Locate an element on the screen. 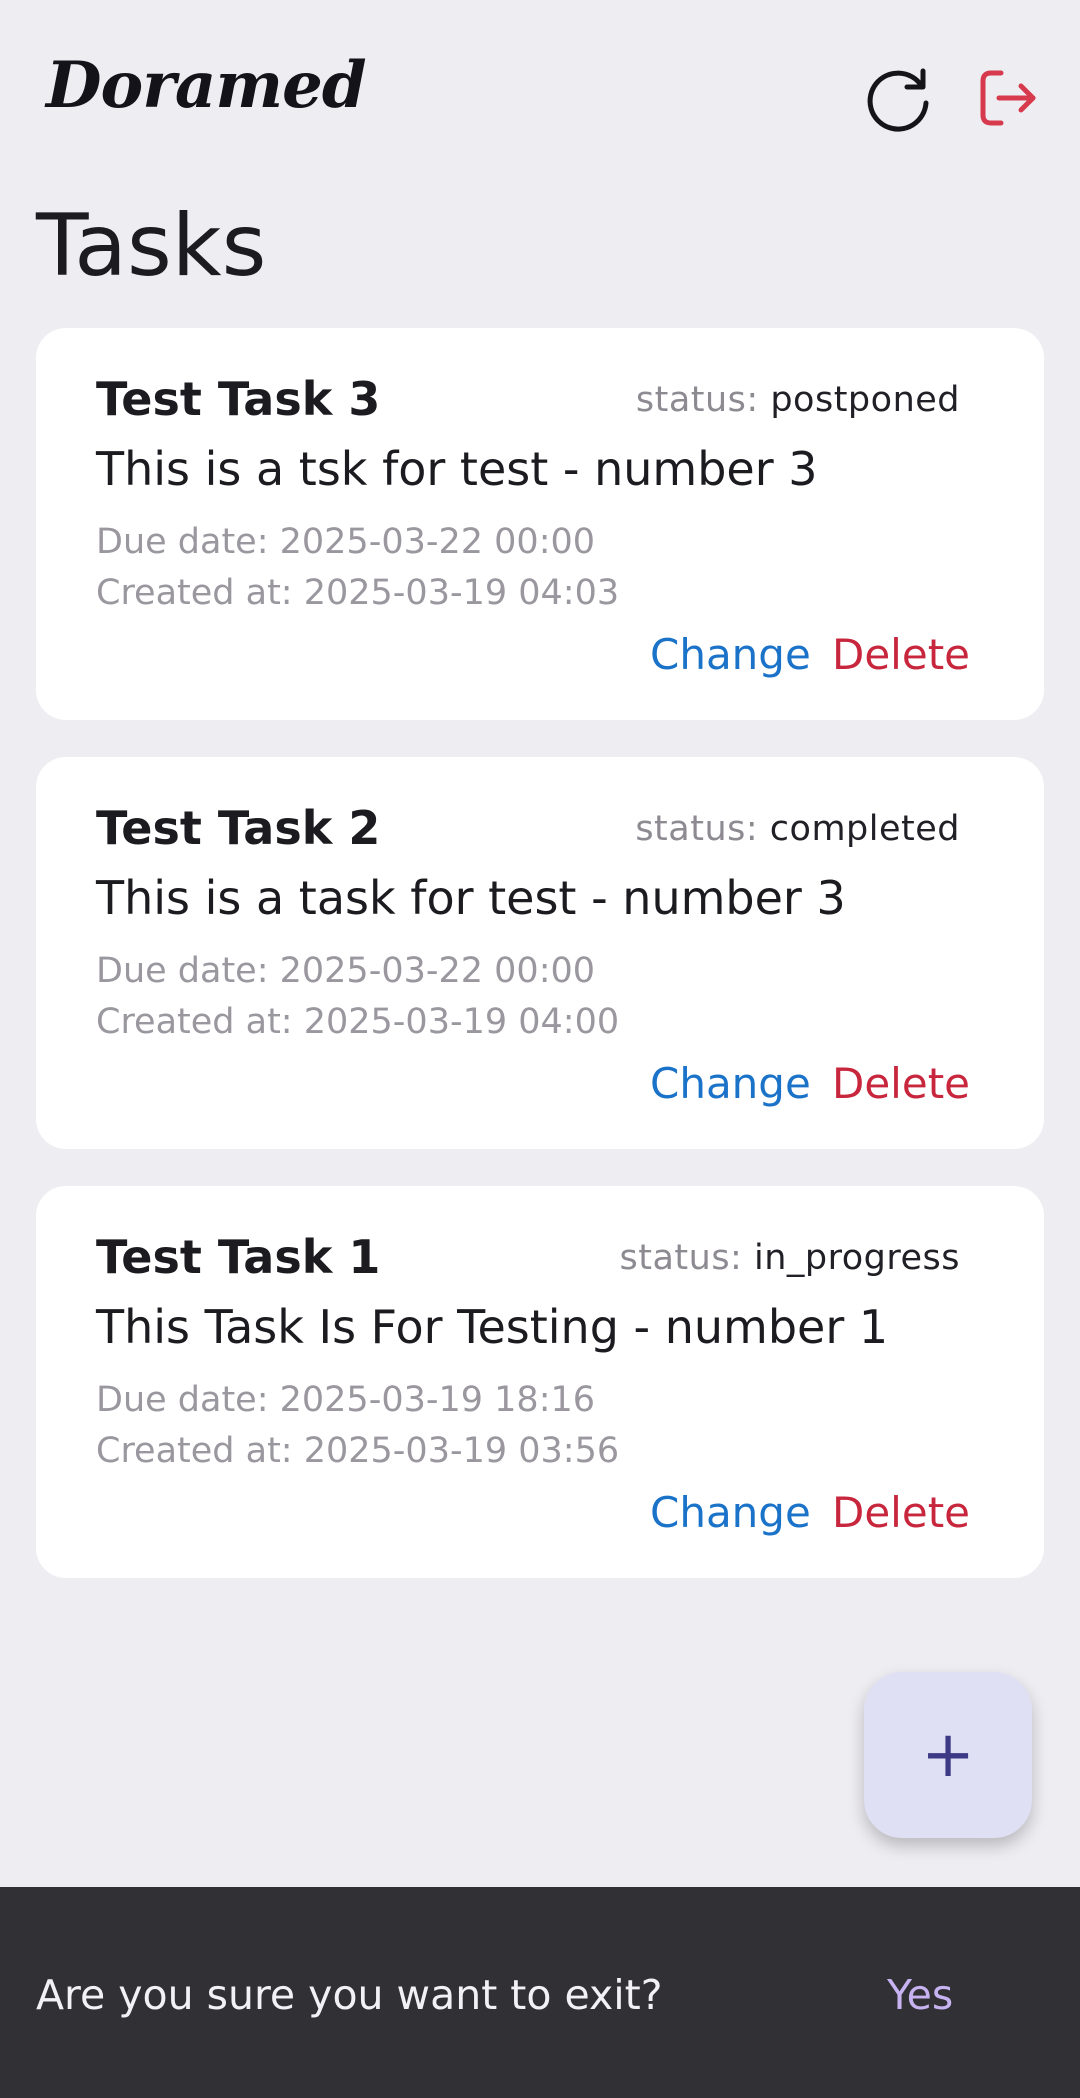 This screenshot has width=1080, height=2098. page-title: Tasks is located at coordinates (151, 246).